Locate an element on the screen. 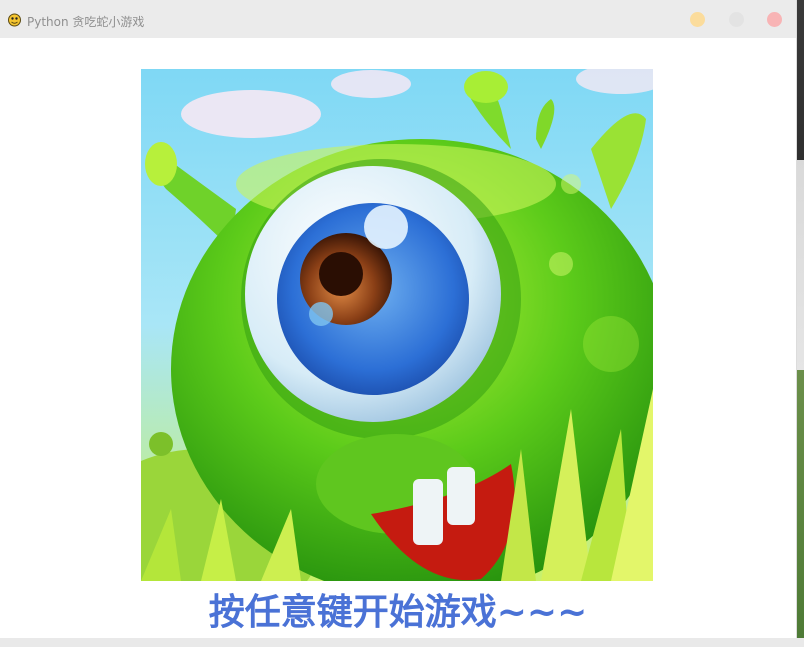 This screenshot has height=647, width=804. desktop-background-edge is located at coordinates (800, 323).